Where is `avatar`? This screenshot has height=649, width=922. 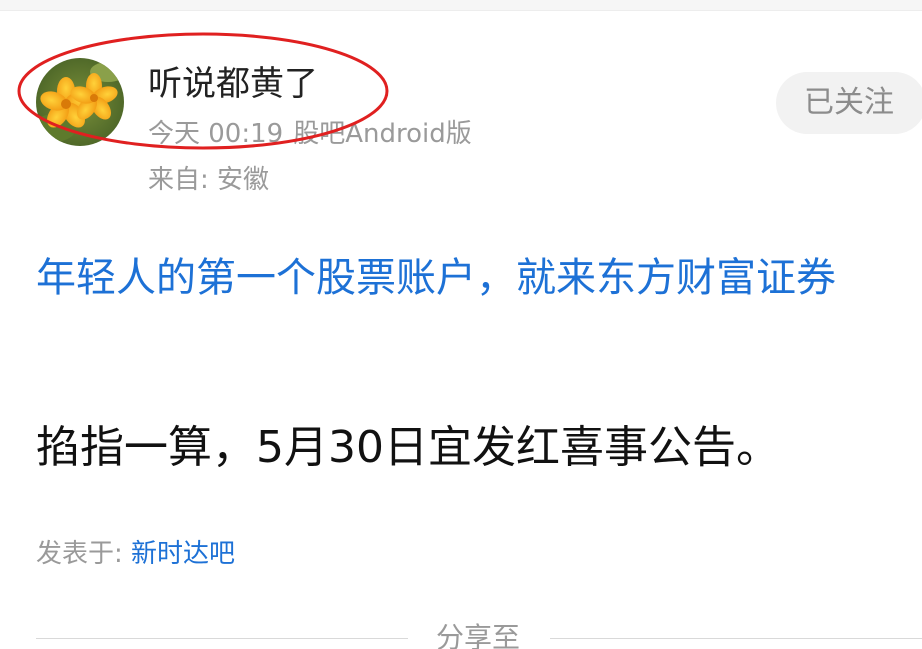 avatar is located at coordinates (80, 102).